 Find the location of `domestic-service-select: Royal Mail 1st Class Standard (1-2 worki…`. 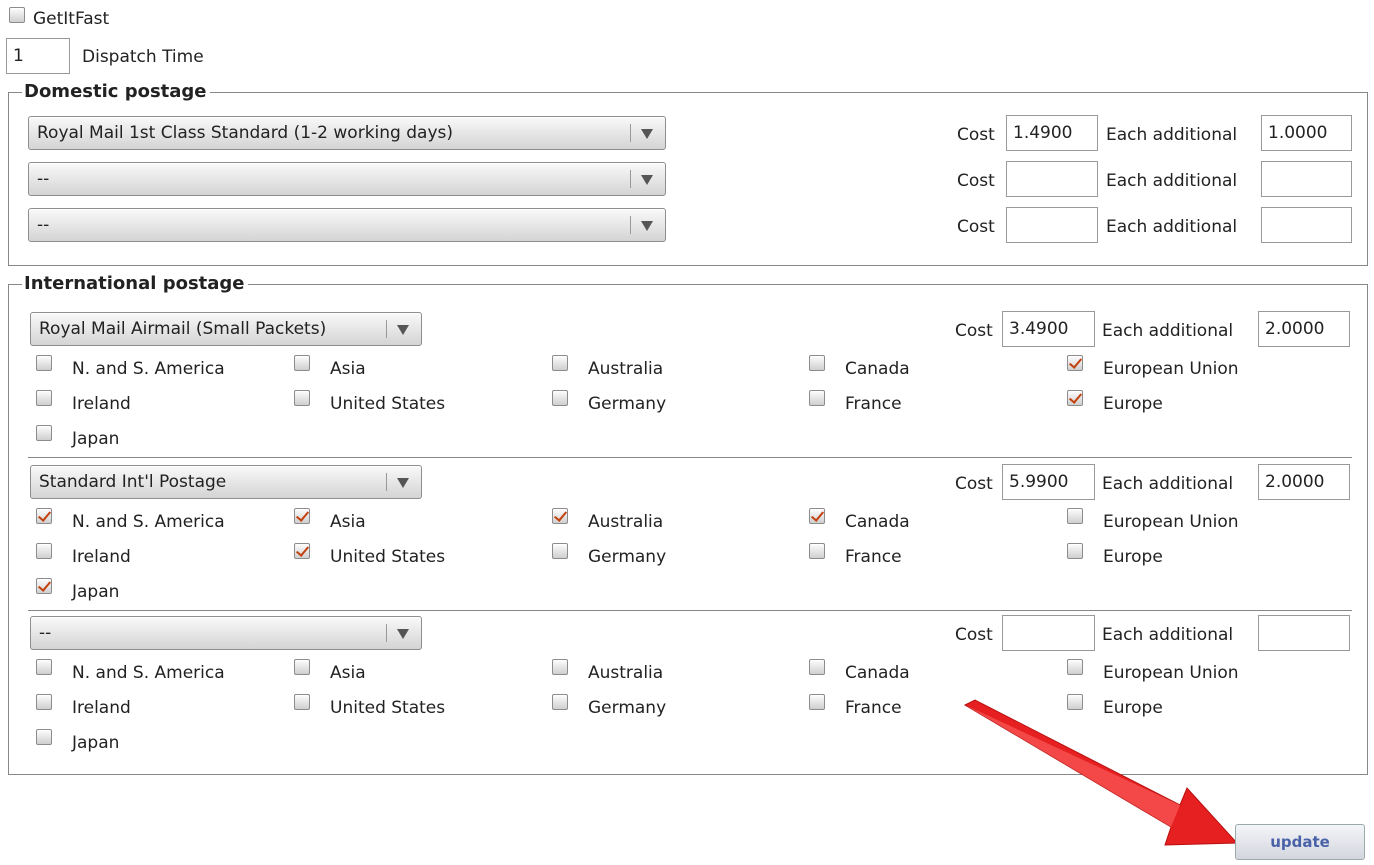

domestic-service-select: Royal Mail 1st Class Standard (1-2 worki… is located at coordinates (347, 133).